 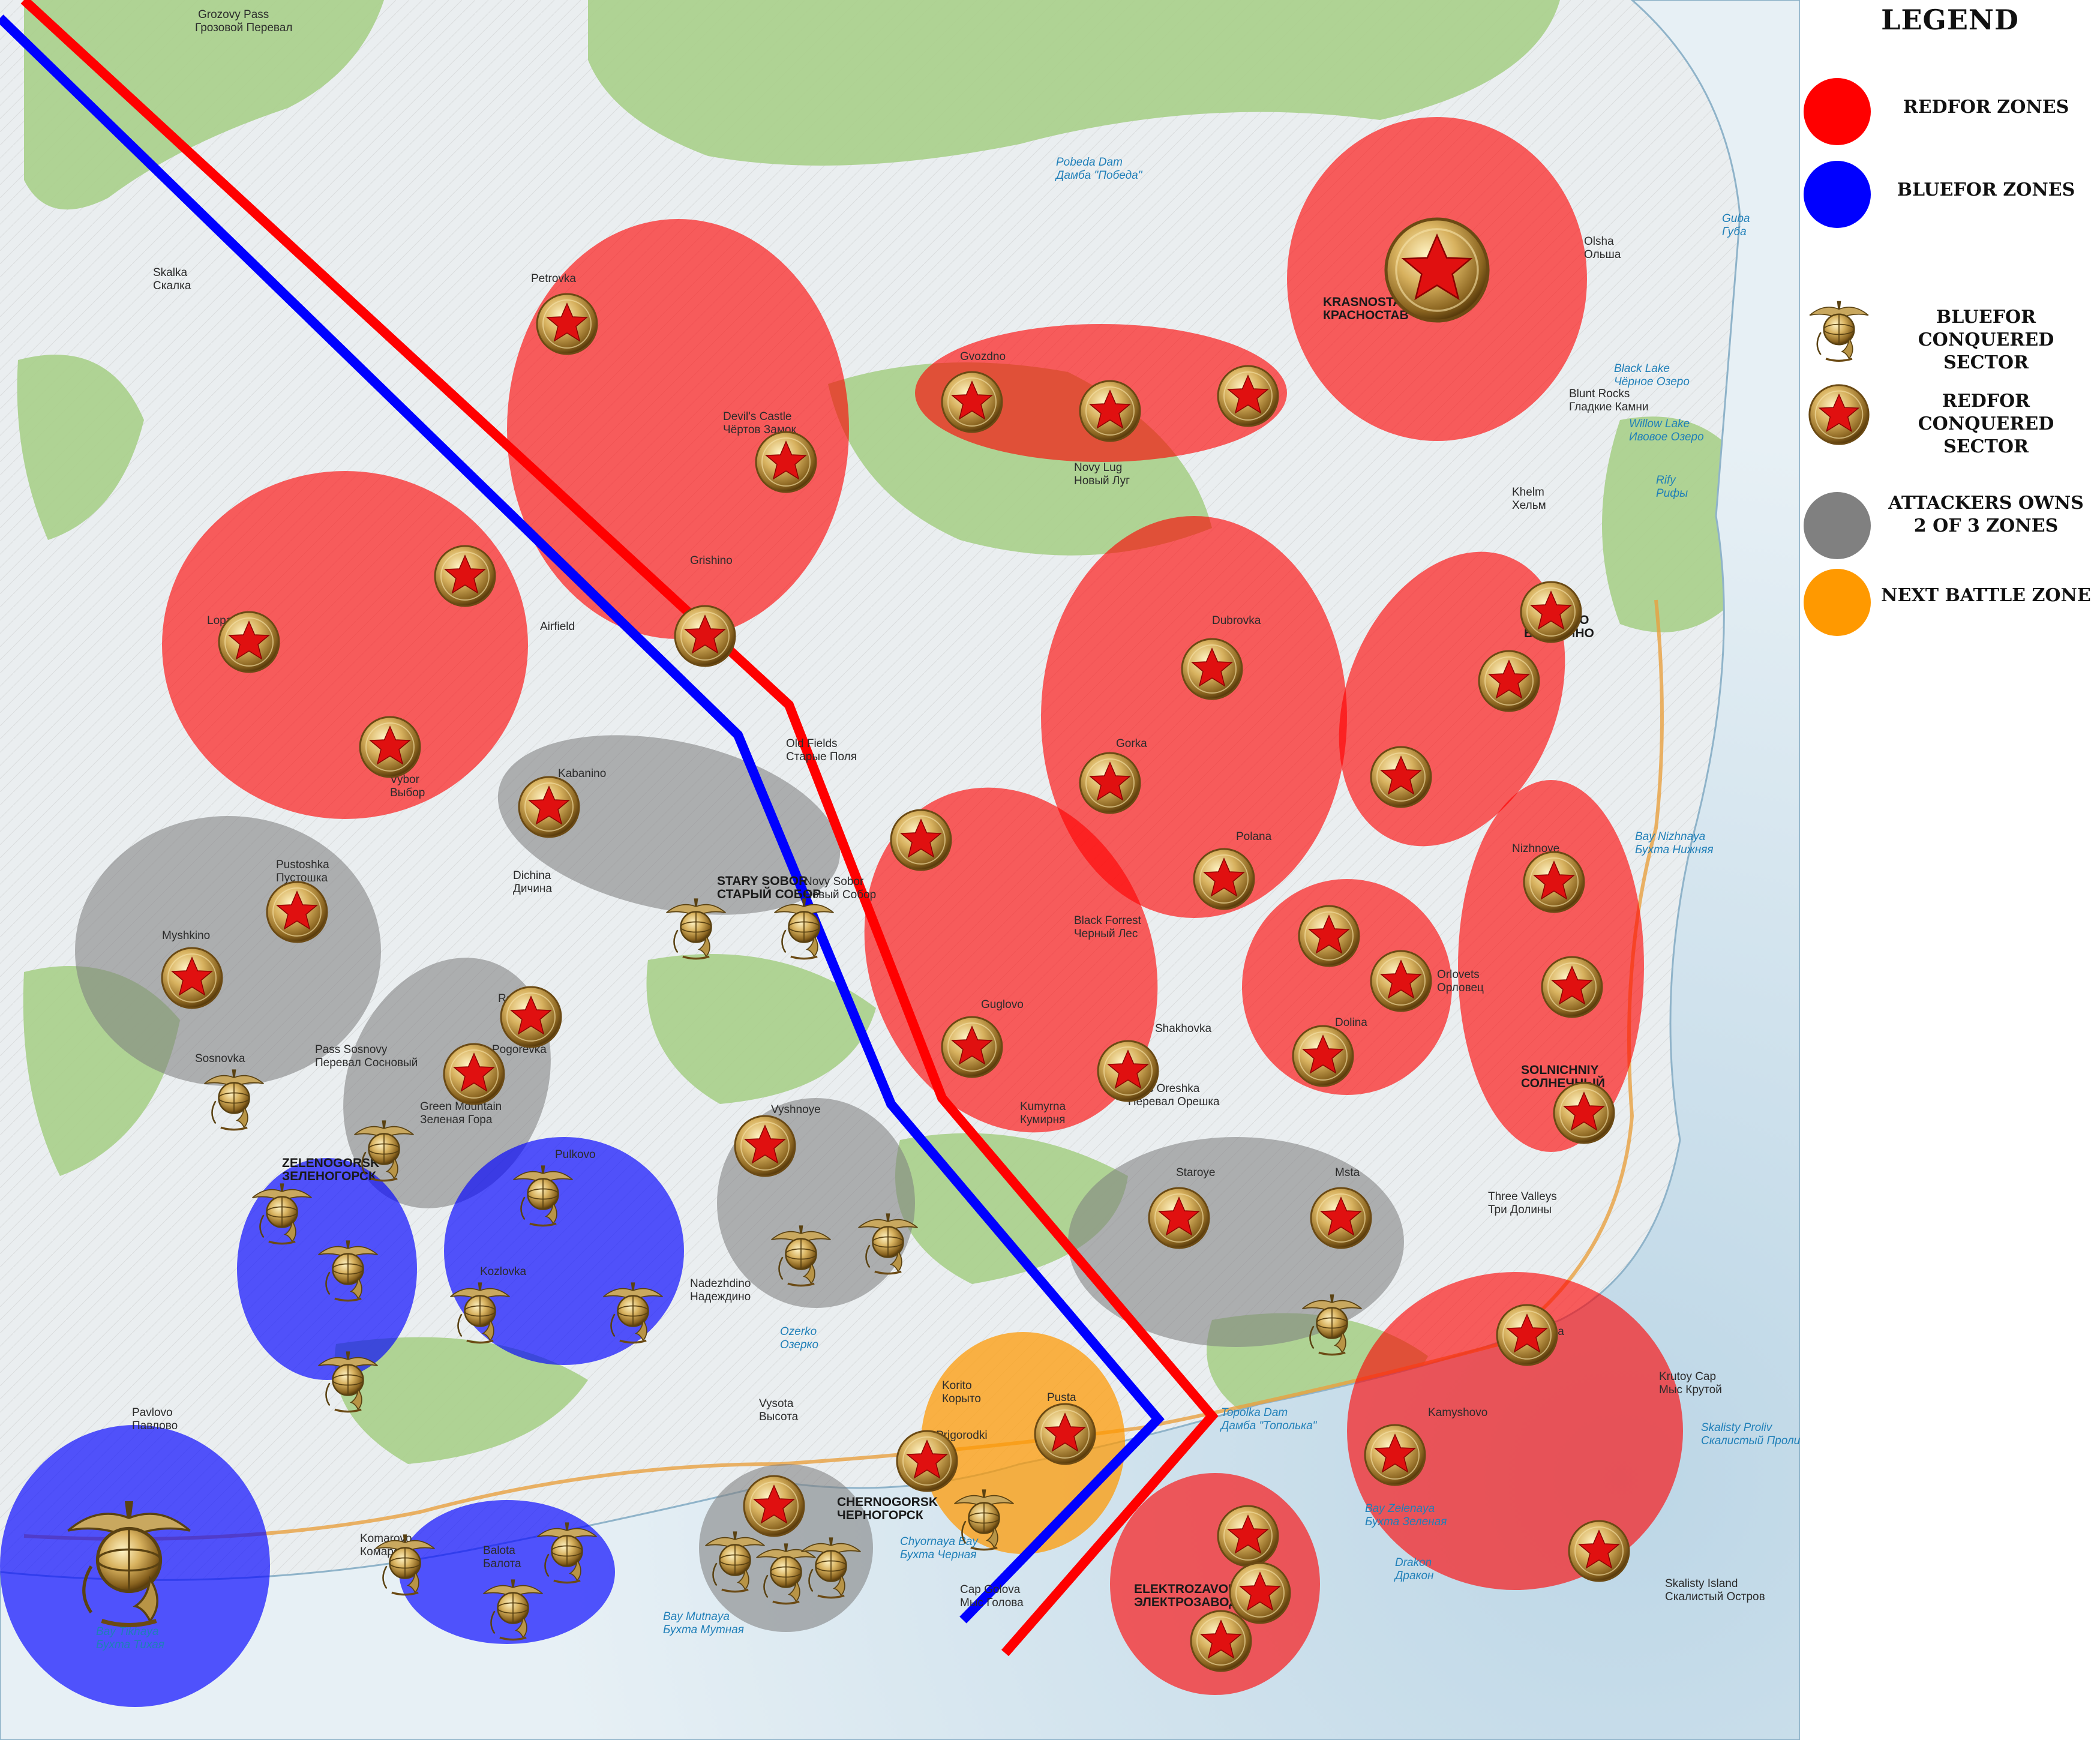 What do you see at coordinates (152, 1413) in the screenshot?
I see `place-label: Pavlovo` at bounding box center [152, 1413].